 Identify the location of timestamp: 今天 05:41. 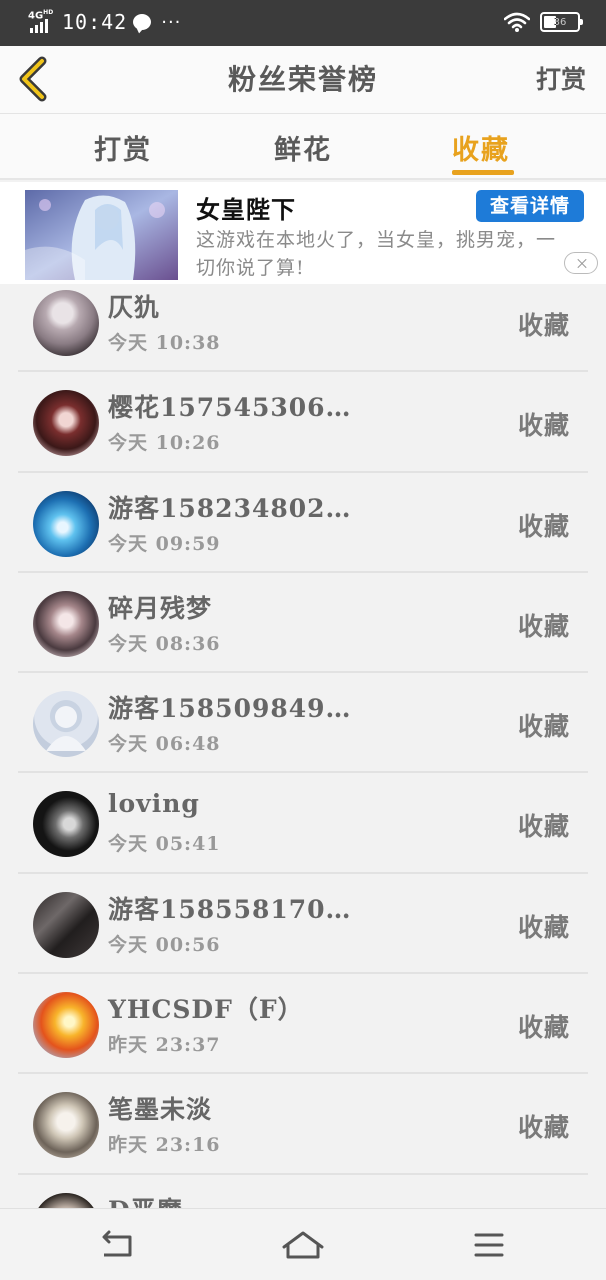
(164, 844).